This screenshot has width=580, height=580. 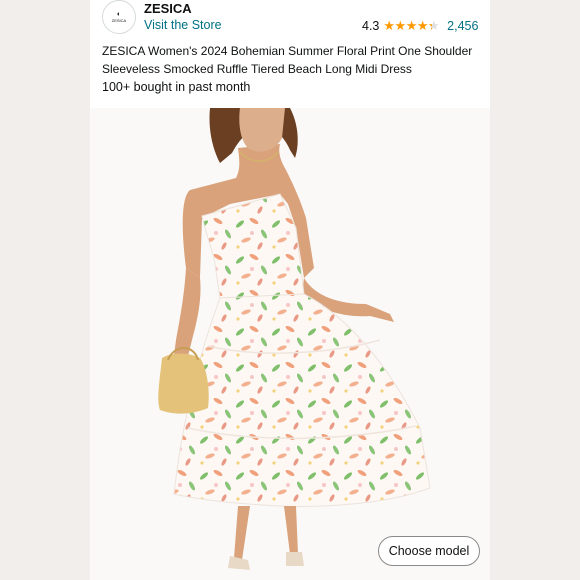 I want to click on store-logo: ◐ ZESICA, so click(x=119, y=17).